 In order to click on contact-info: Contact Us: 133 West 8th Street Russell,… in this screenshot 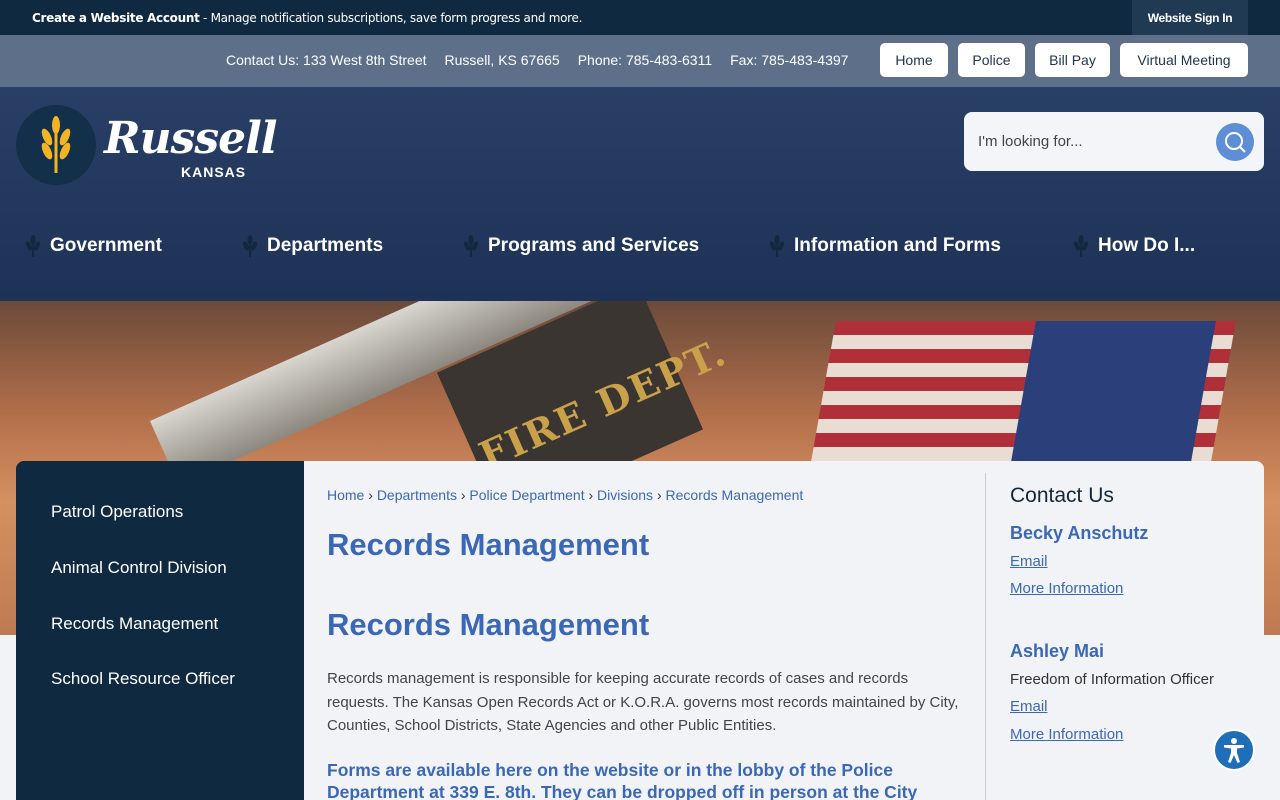, I will do `click(537, 60)`.